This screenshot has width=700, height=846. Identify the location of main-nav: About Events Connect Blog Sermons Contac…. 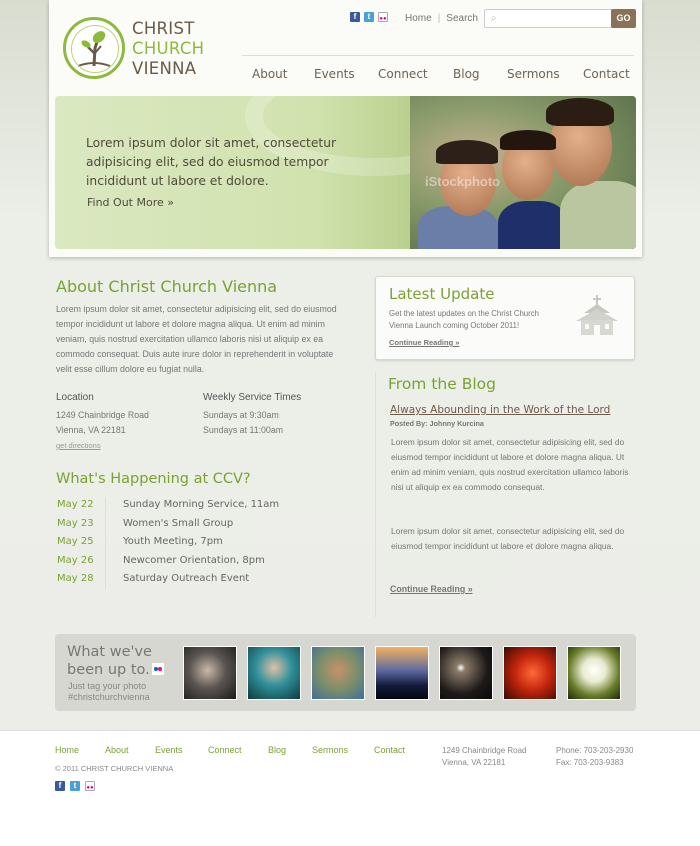
(441, 74).